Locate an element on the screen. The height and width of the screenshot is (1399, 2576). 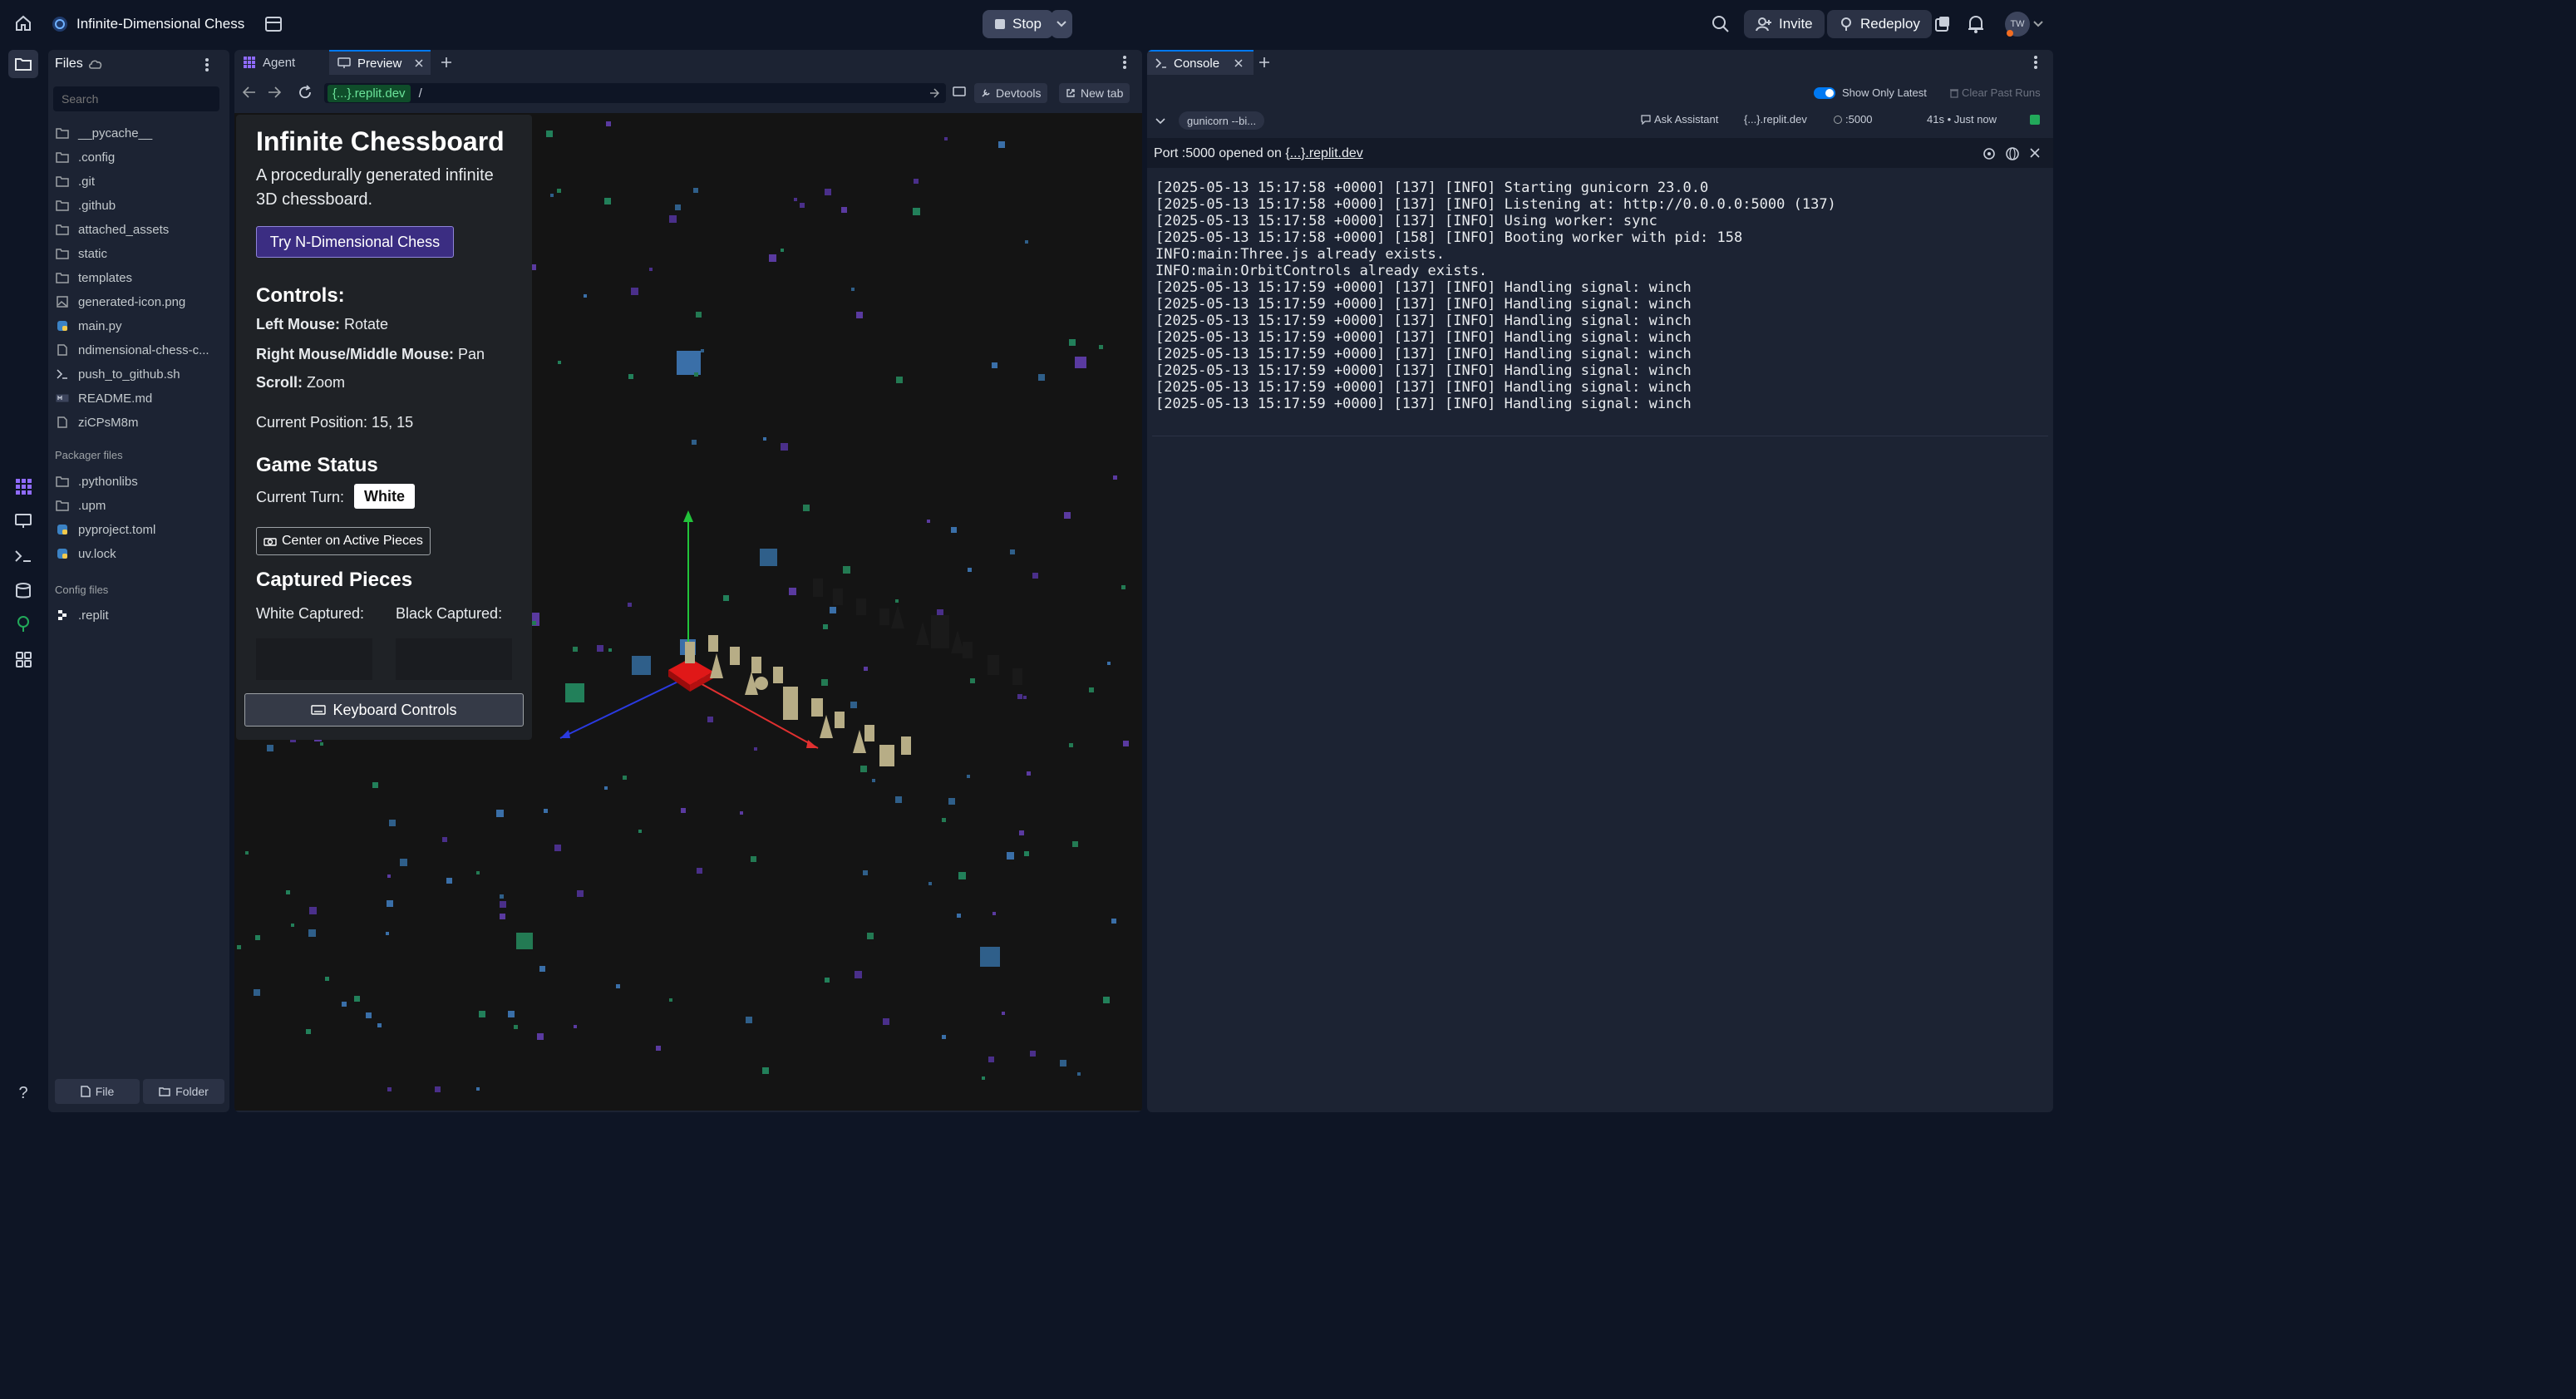
globe-icon is located at coordinates (2012, 153).